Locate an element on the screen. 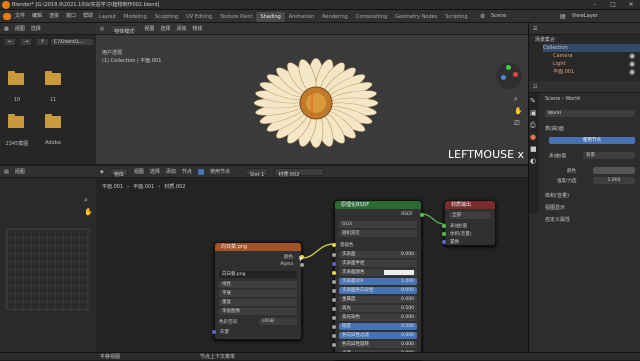  tab-rendering: Rendering is located at coordinates (335, 17).